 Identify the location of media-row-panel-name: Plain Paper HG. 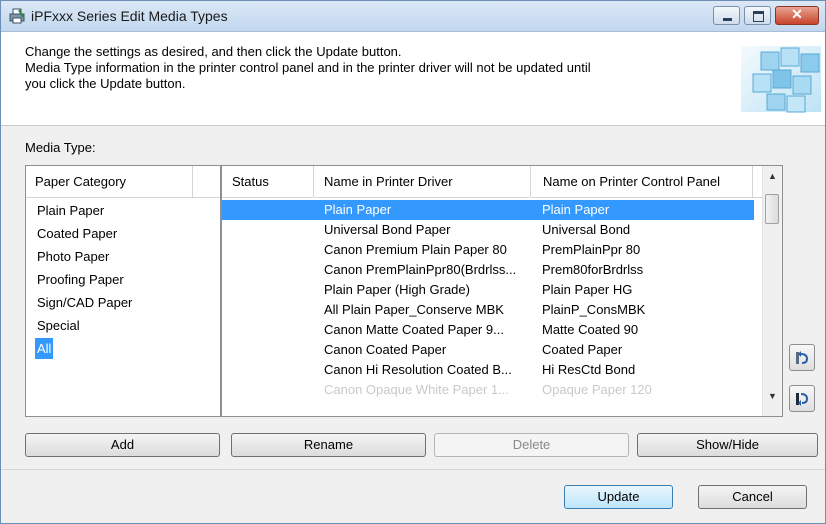
(587, 289).